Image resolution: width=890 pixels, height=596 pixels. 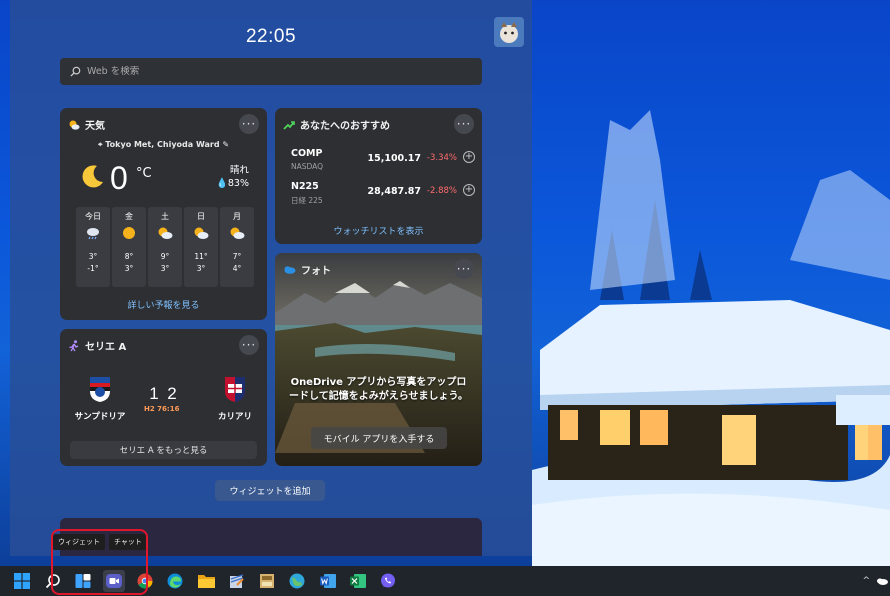 I want to click on stock-row: N225 日経 225 28,487.87 -2.88% +, so click(x=383, y=195).